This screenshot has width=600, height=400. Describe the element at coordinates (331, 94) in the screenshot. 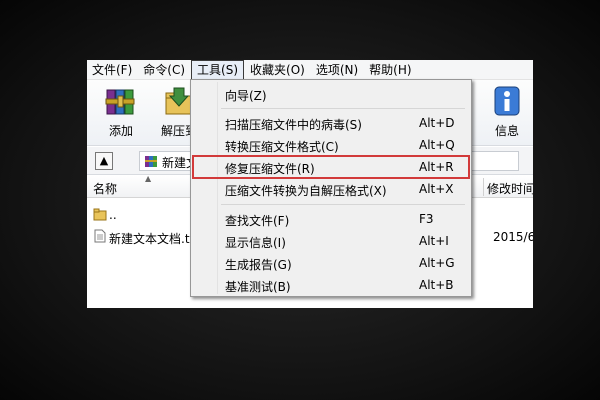

I see `menu-item-wizard: 向导(Z)` at that location.